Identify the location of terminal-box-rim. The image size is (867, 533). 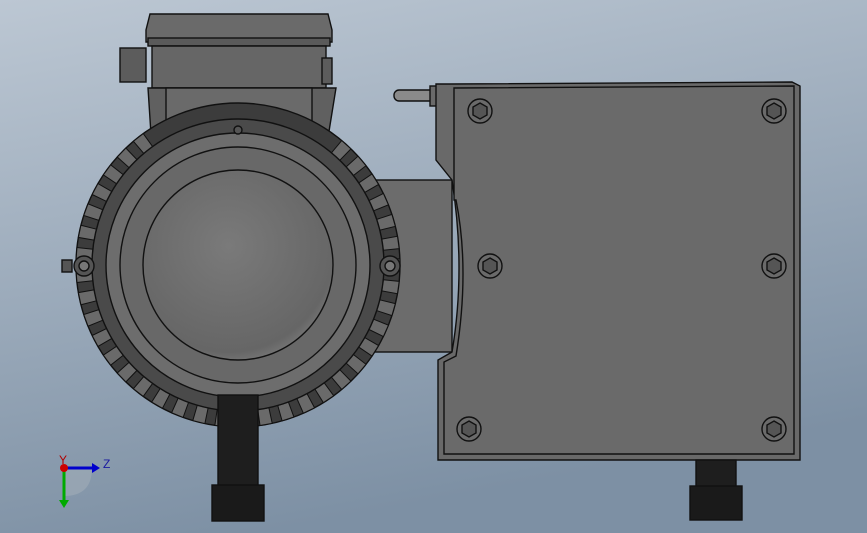
(239, 42).